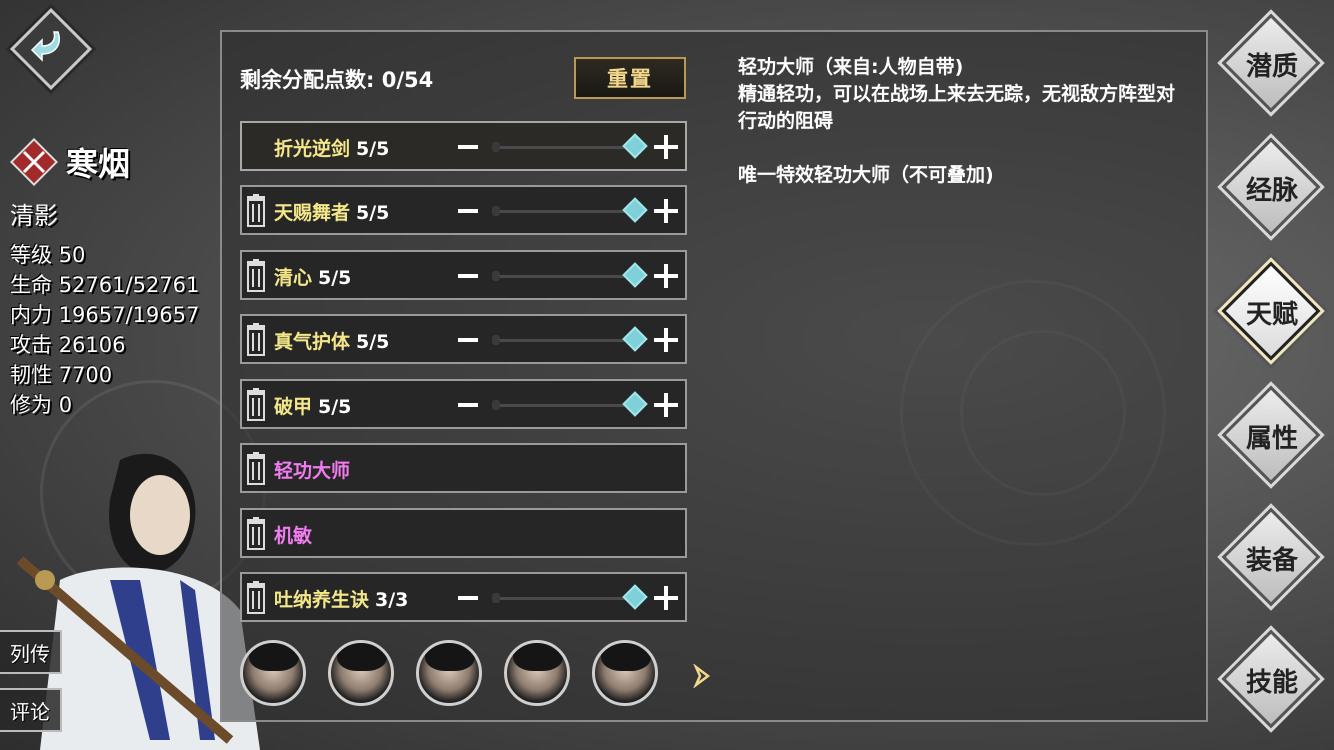 The height and width of the screenshot is (750, 1334). Describe the element at coordinates (702, 676) in the screenshot. I see `chevron-right-icon` at that location.